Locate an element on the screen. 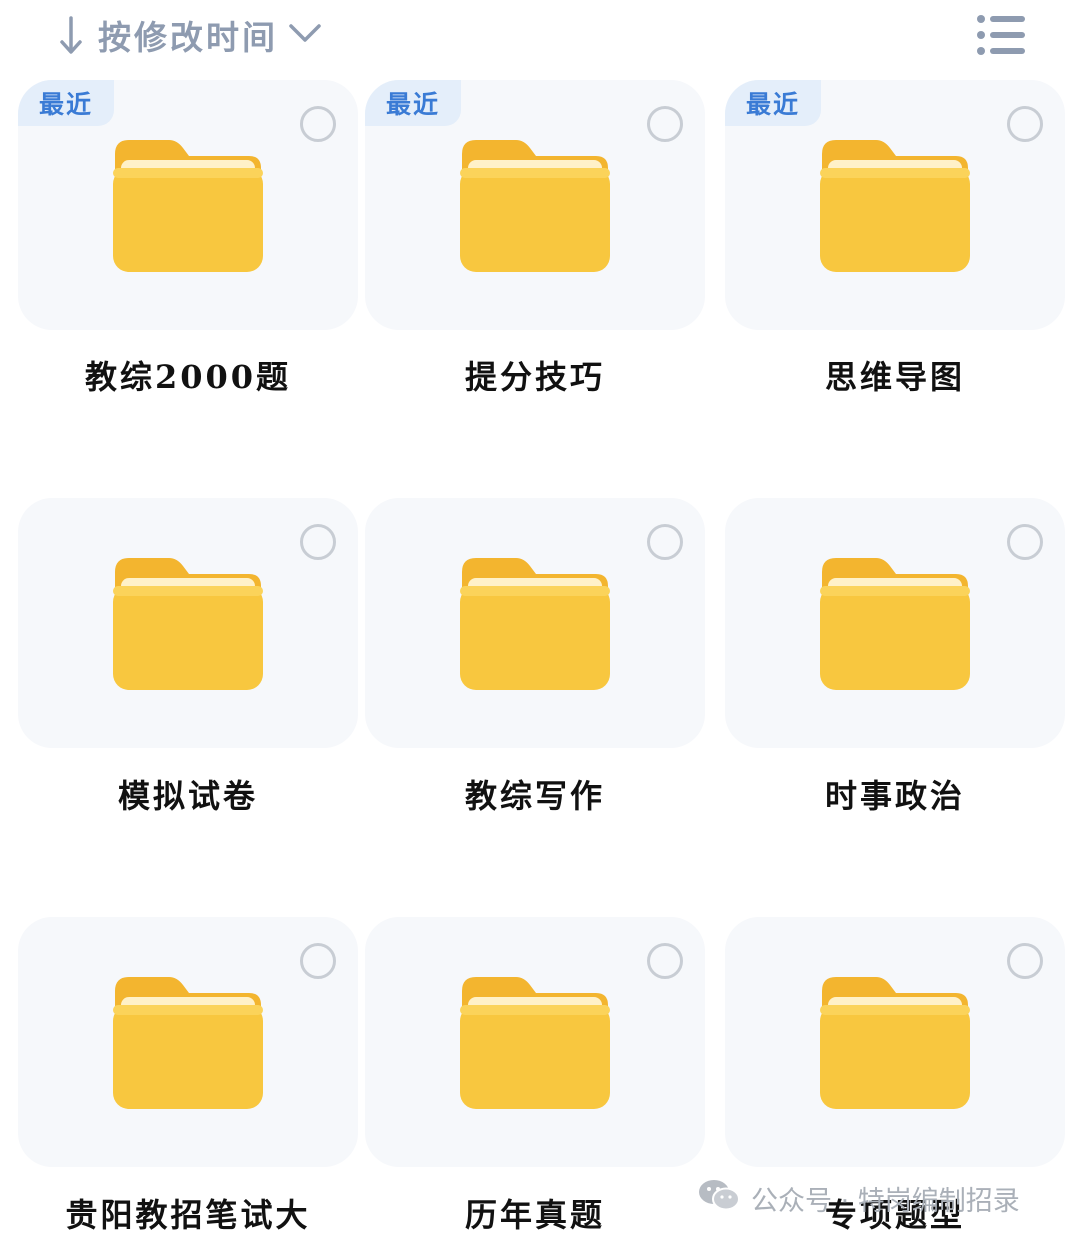 The image size is (1080, 1241). chevron-down-icon is located at coordinates (305, 35).